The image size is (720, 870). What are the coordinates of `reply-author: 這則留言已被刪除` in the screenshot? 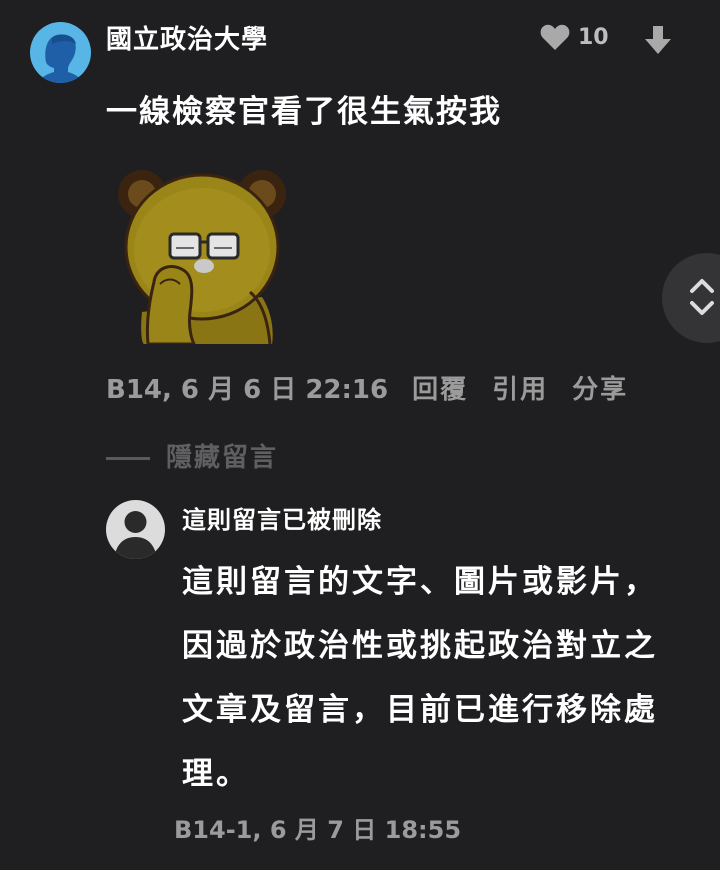 It's located at (282, 520).